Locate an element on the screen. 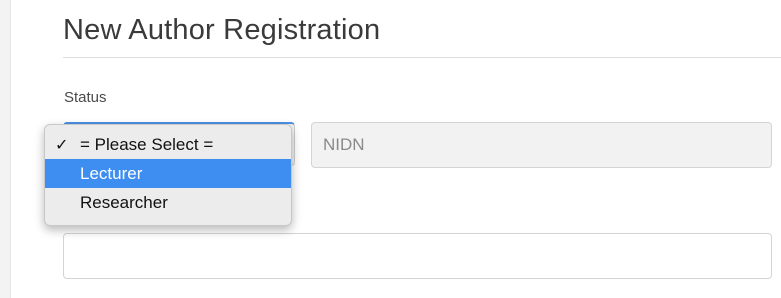 The image size is (781, 298). dropdown-option-please-select: ✓ = Please Select = is located at coordinates (168, 144).